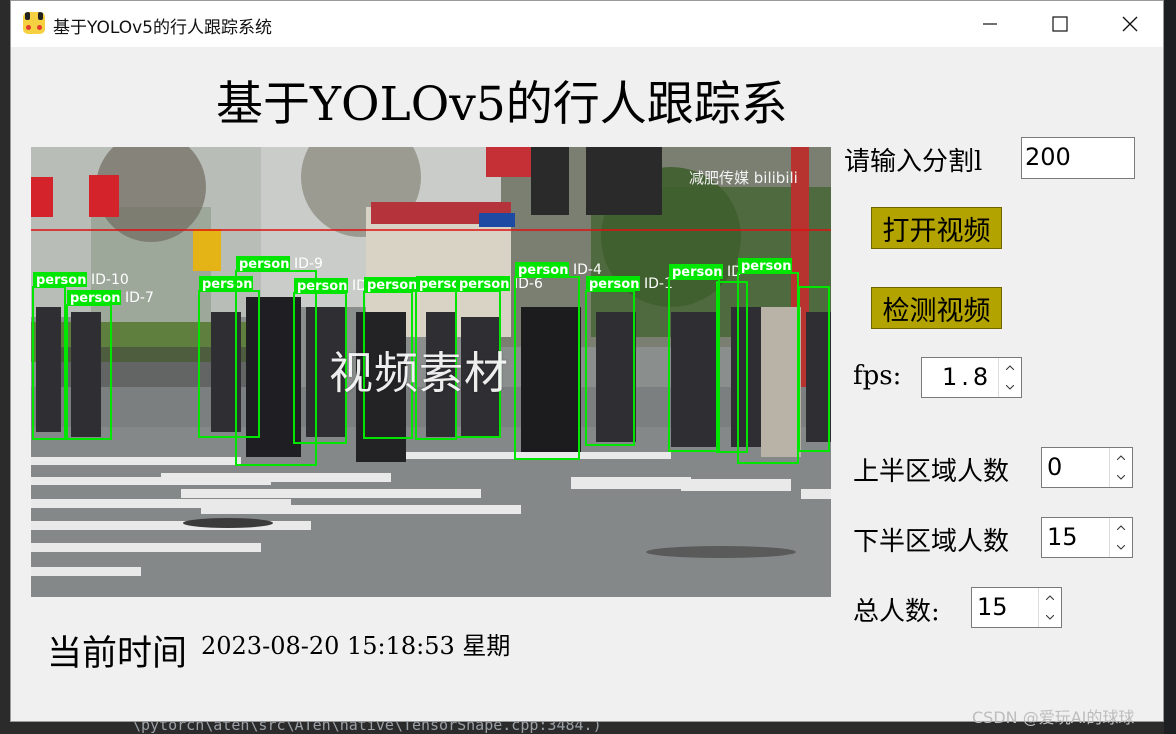 Image resolution: width=1176 pixels, height=734 pixels. I want to click on upper-count-label: 上半区域人数, so click(931, 472).